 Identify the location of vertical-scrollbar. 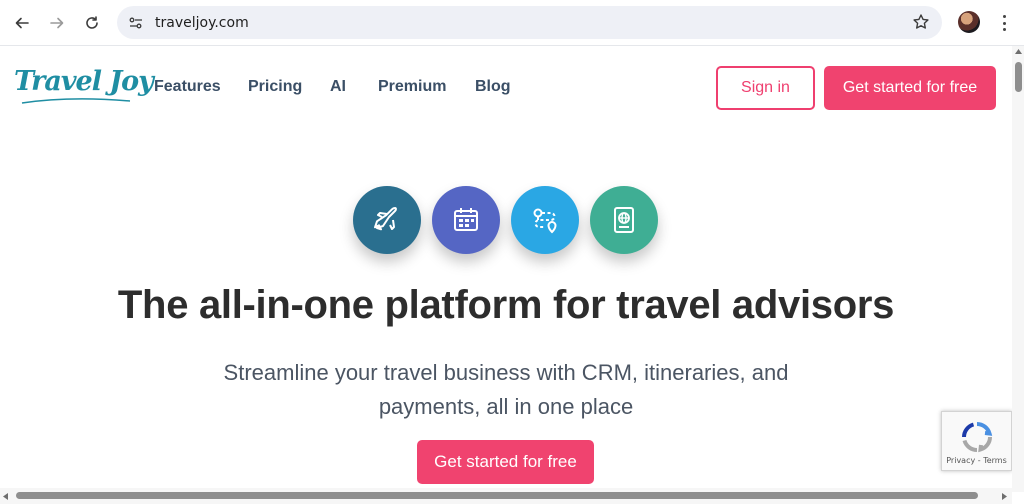
(1018, 269).